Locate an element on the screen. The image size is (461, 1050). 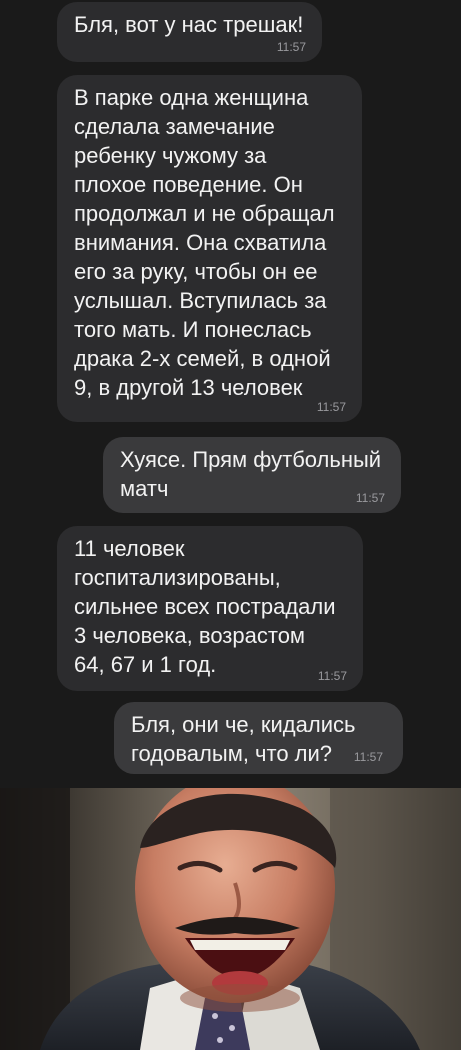
message-bubble-incoming: Бля, вот у нас трешак! 11:57 is located at coordinates (189, 32).